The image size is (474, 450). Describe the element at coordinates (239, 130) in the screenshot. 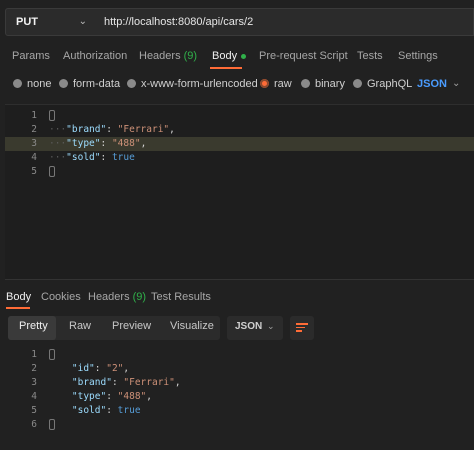

I see `code-line: 2 ···"brand": "Ferrari",` at that location.